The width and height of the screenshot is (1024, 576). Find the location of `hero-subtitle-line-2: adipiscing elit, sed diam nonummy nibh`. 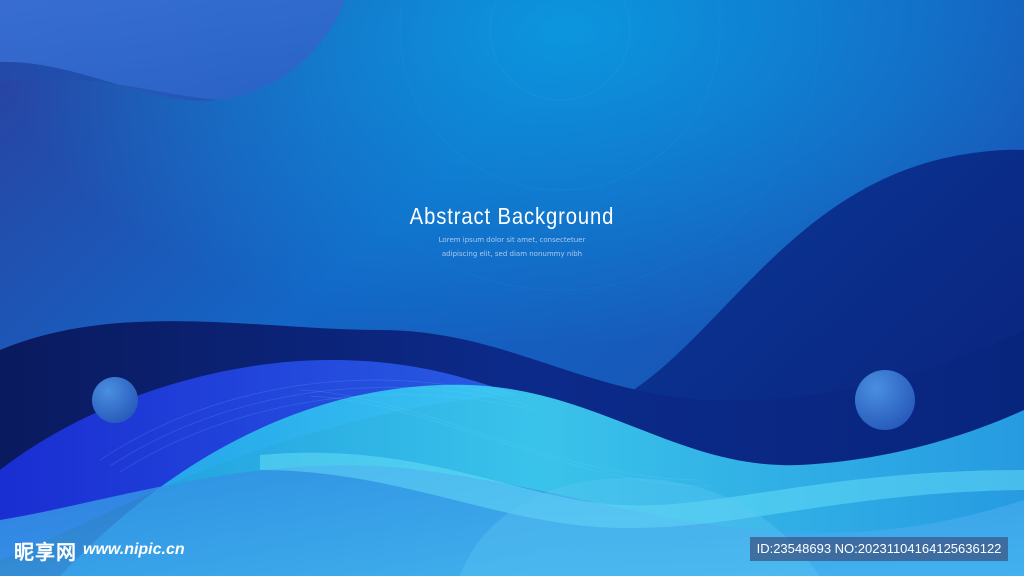

hero-subtitle-line-2: adipiscing elit, sed diam nonummy nibh is located at coordinates (512, 254).